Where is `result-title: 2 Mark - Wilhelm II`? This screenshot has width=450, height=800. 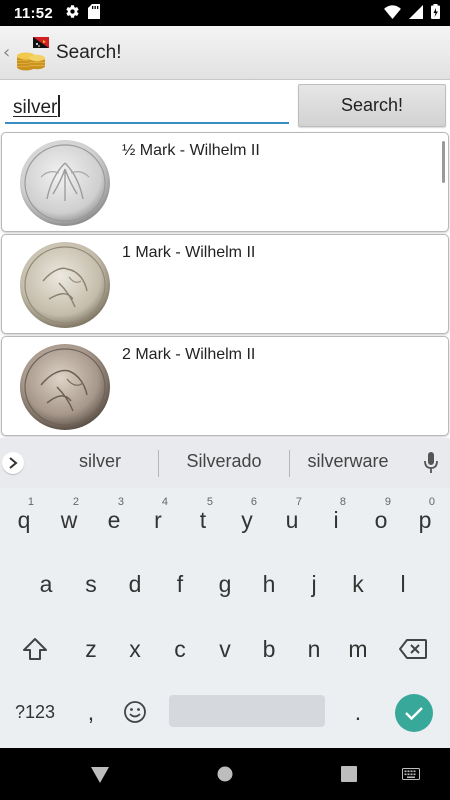
result-title: 2 Mark - Wilhelm II is located at coordinates (189, 354).